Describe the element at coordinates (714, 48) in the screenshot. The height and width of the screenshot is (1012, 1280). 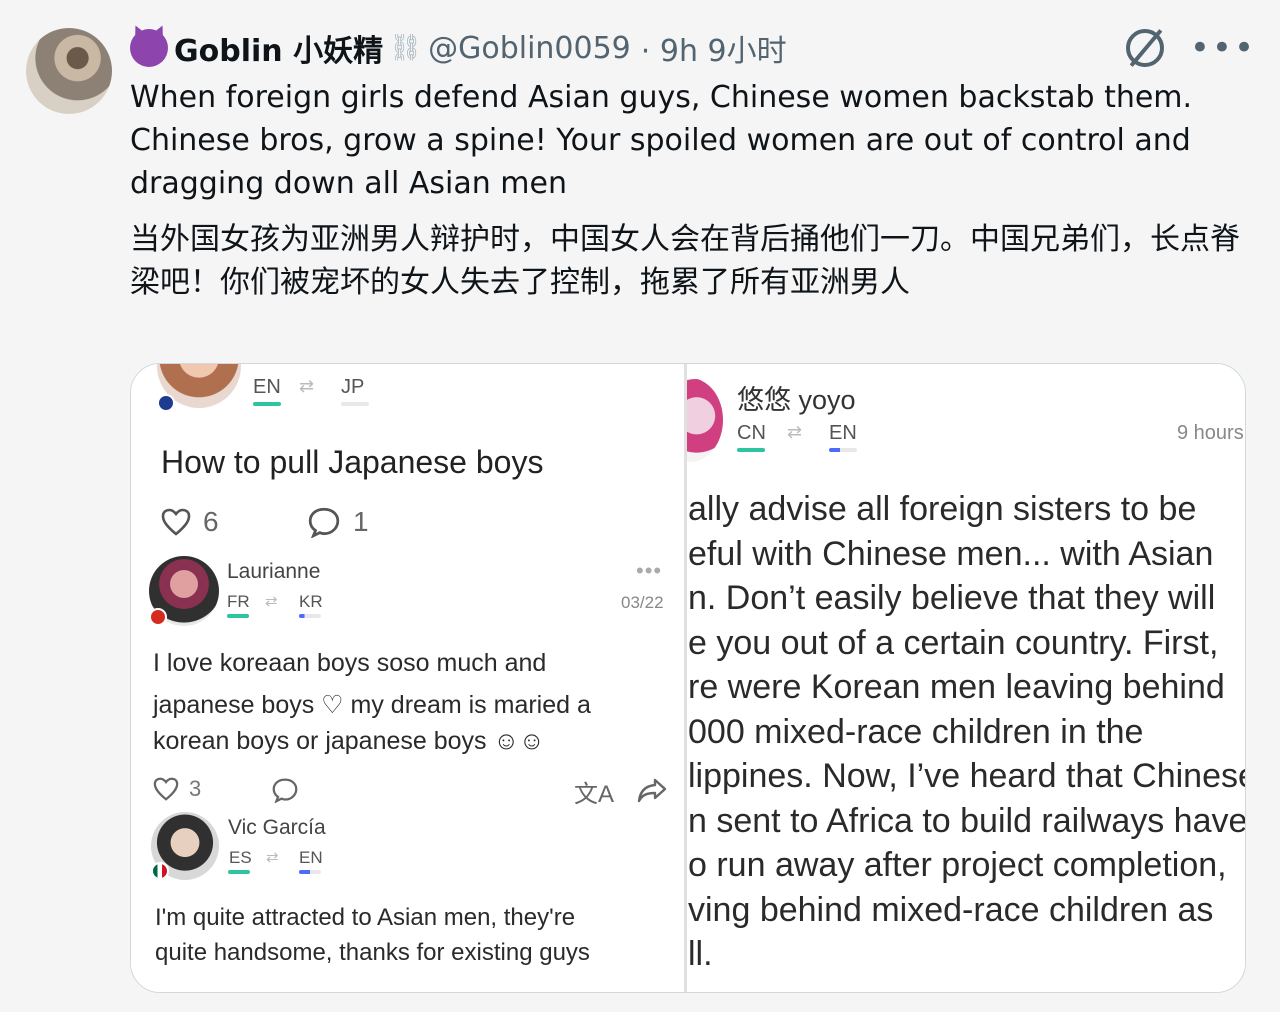
I see `tweet-time: · 9h 9小时` at that location.